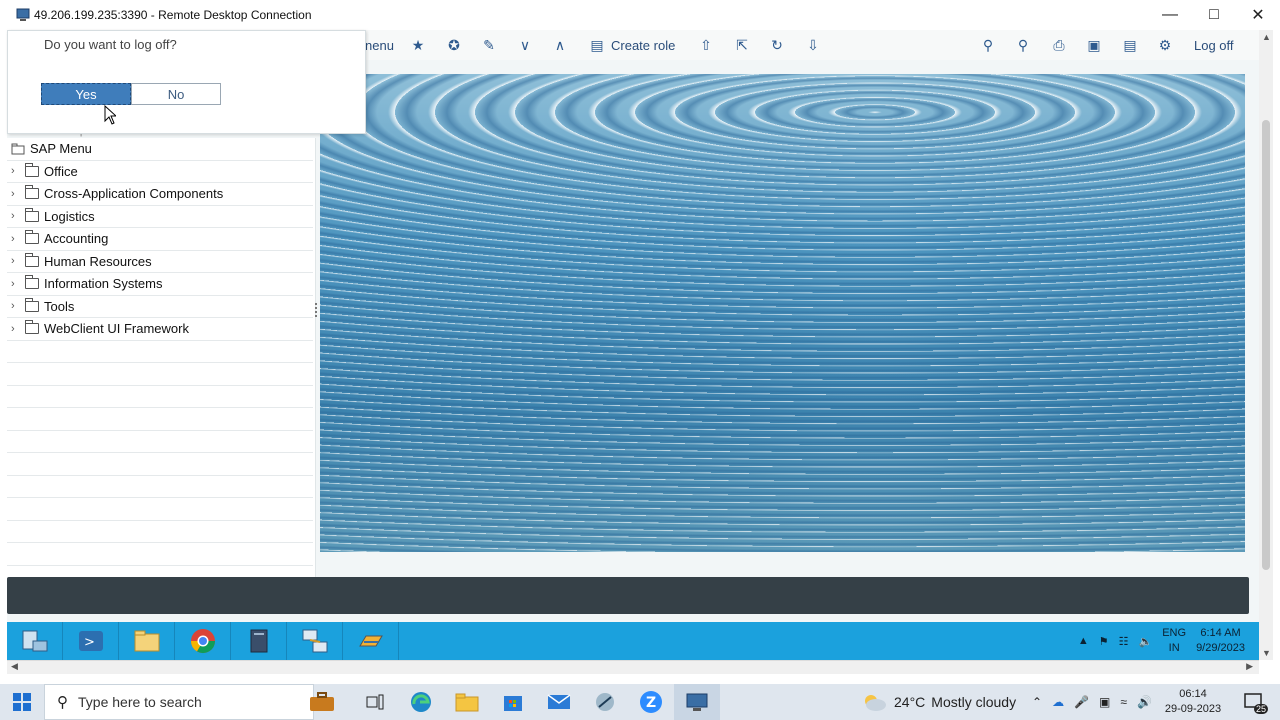 The height and width of the screenshot is (720, 1280). Describe the element at coordinates (1170, 15) in the screenshot. I see `minimize-button: —` at that location.